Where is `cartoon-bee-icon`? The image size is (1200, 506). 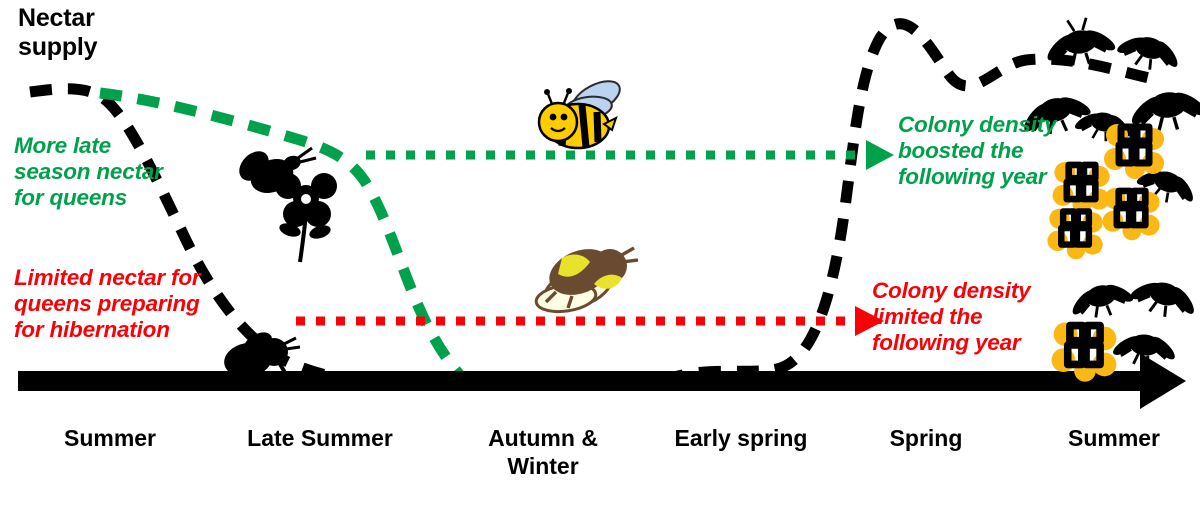
cartoon-bee-icon is located at coordinates (579, 115).